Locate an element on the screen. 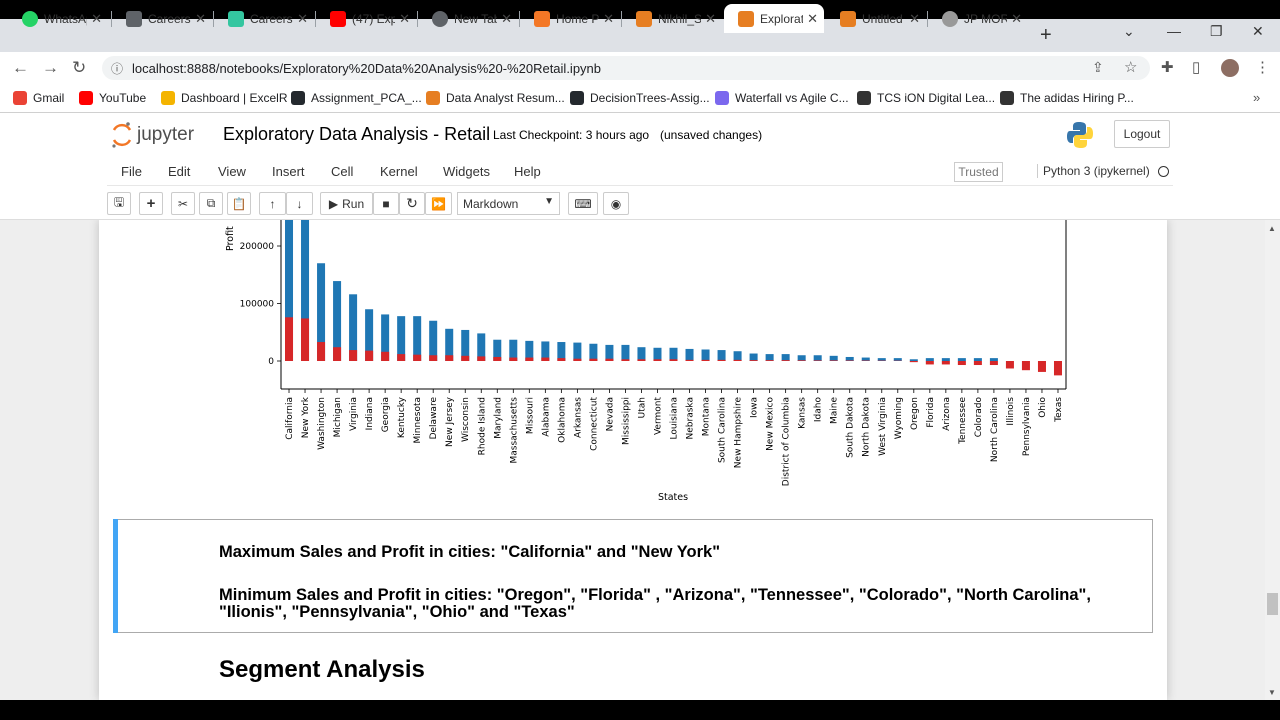  menu-file: File is located at coordinates (131, 171).